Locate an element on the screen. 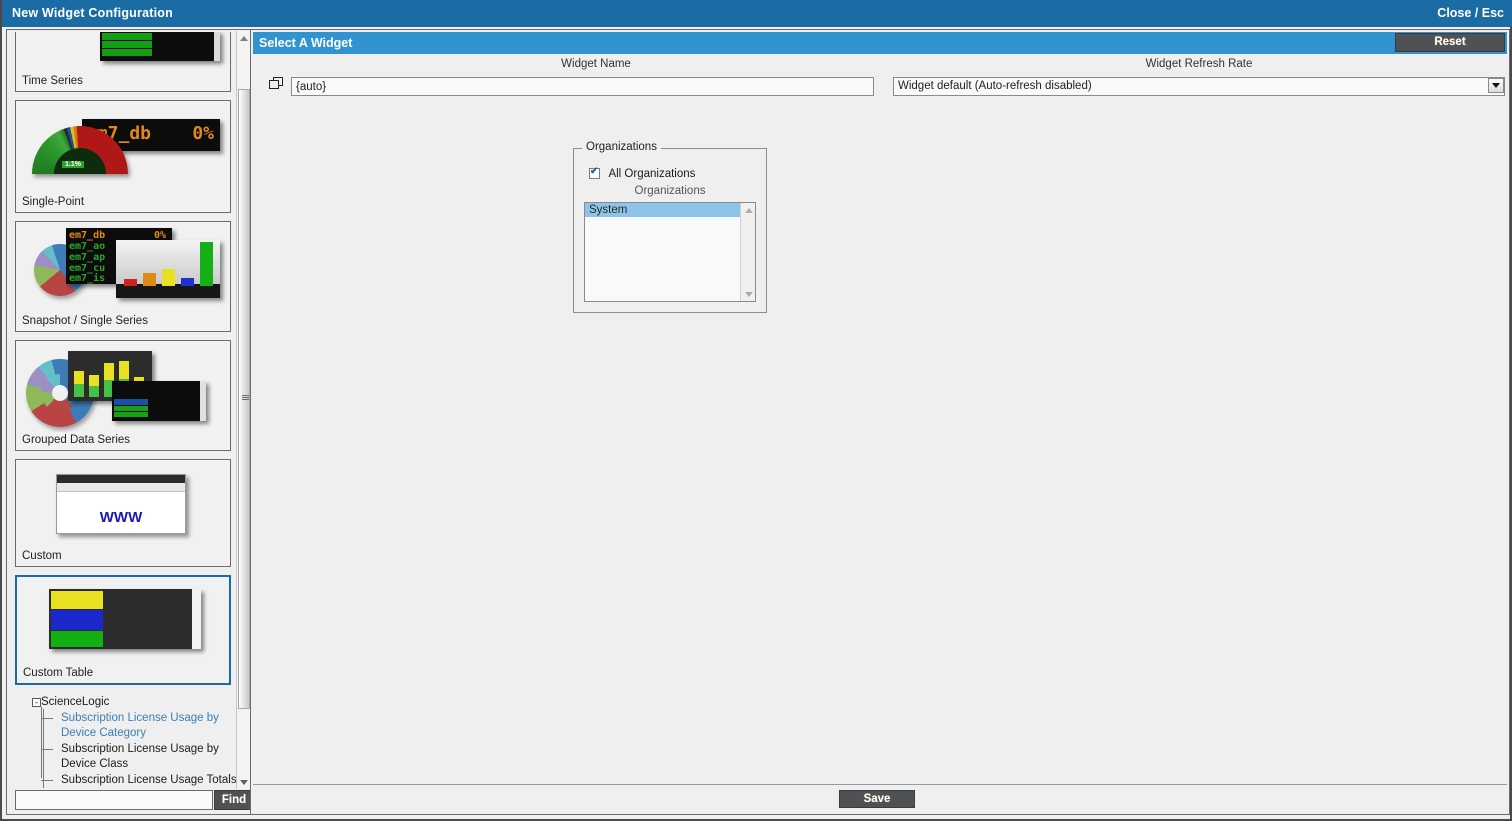 The image size is (1512, 821). scrollbar-grip-icon is located at coordinates (245, 398).